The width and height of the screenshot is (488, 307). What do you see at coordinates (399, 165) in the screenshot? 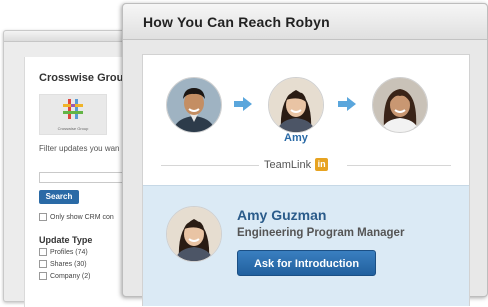
I see `divider-right` at bounding box center [399, 165].